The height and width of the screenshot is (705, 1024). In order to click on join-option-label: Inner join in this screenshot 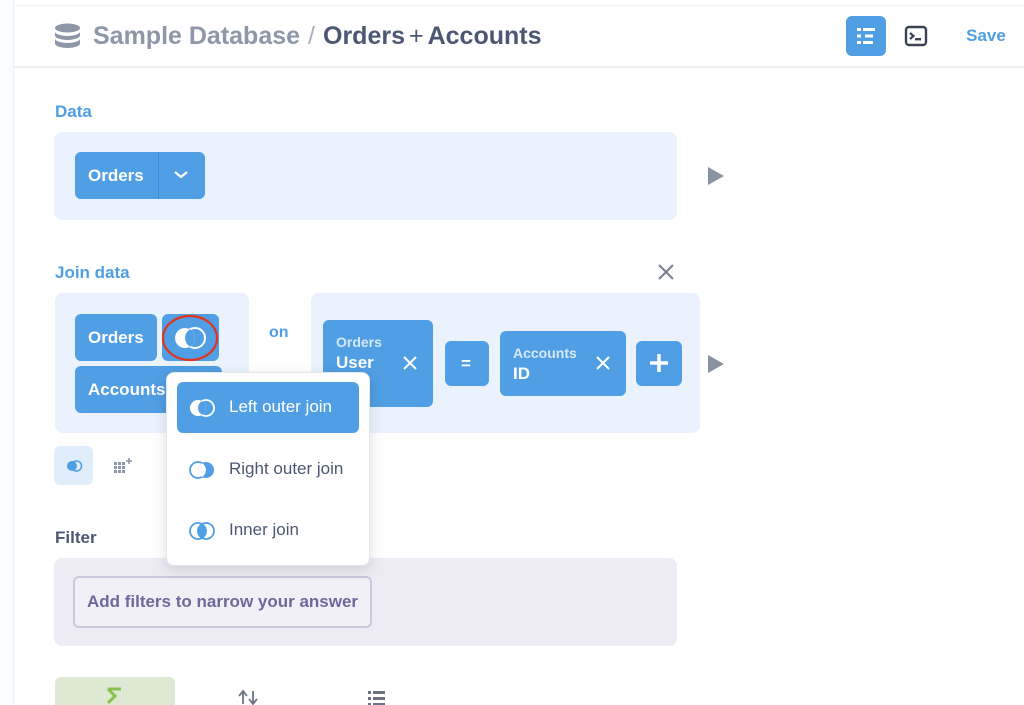, I will do `click(264, 529)`.